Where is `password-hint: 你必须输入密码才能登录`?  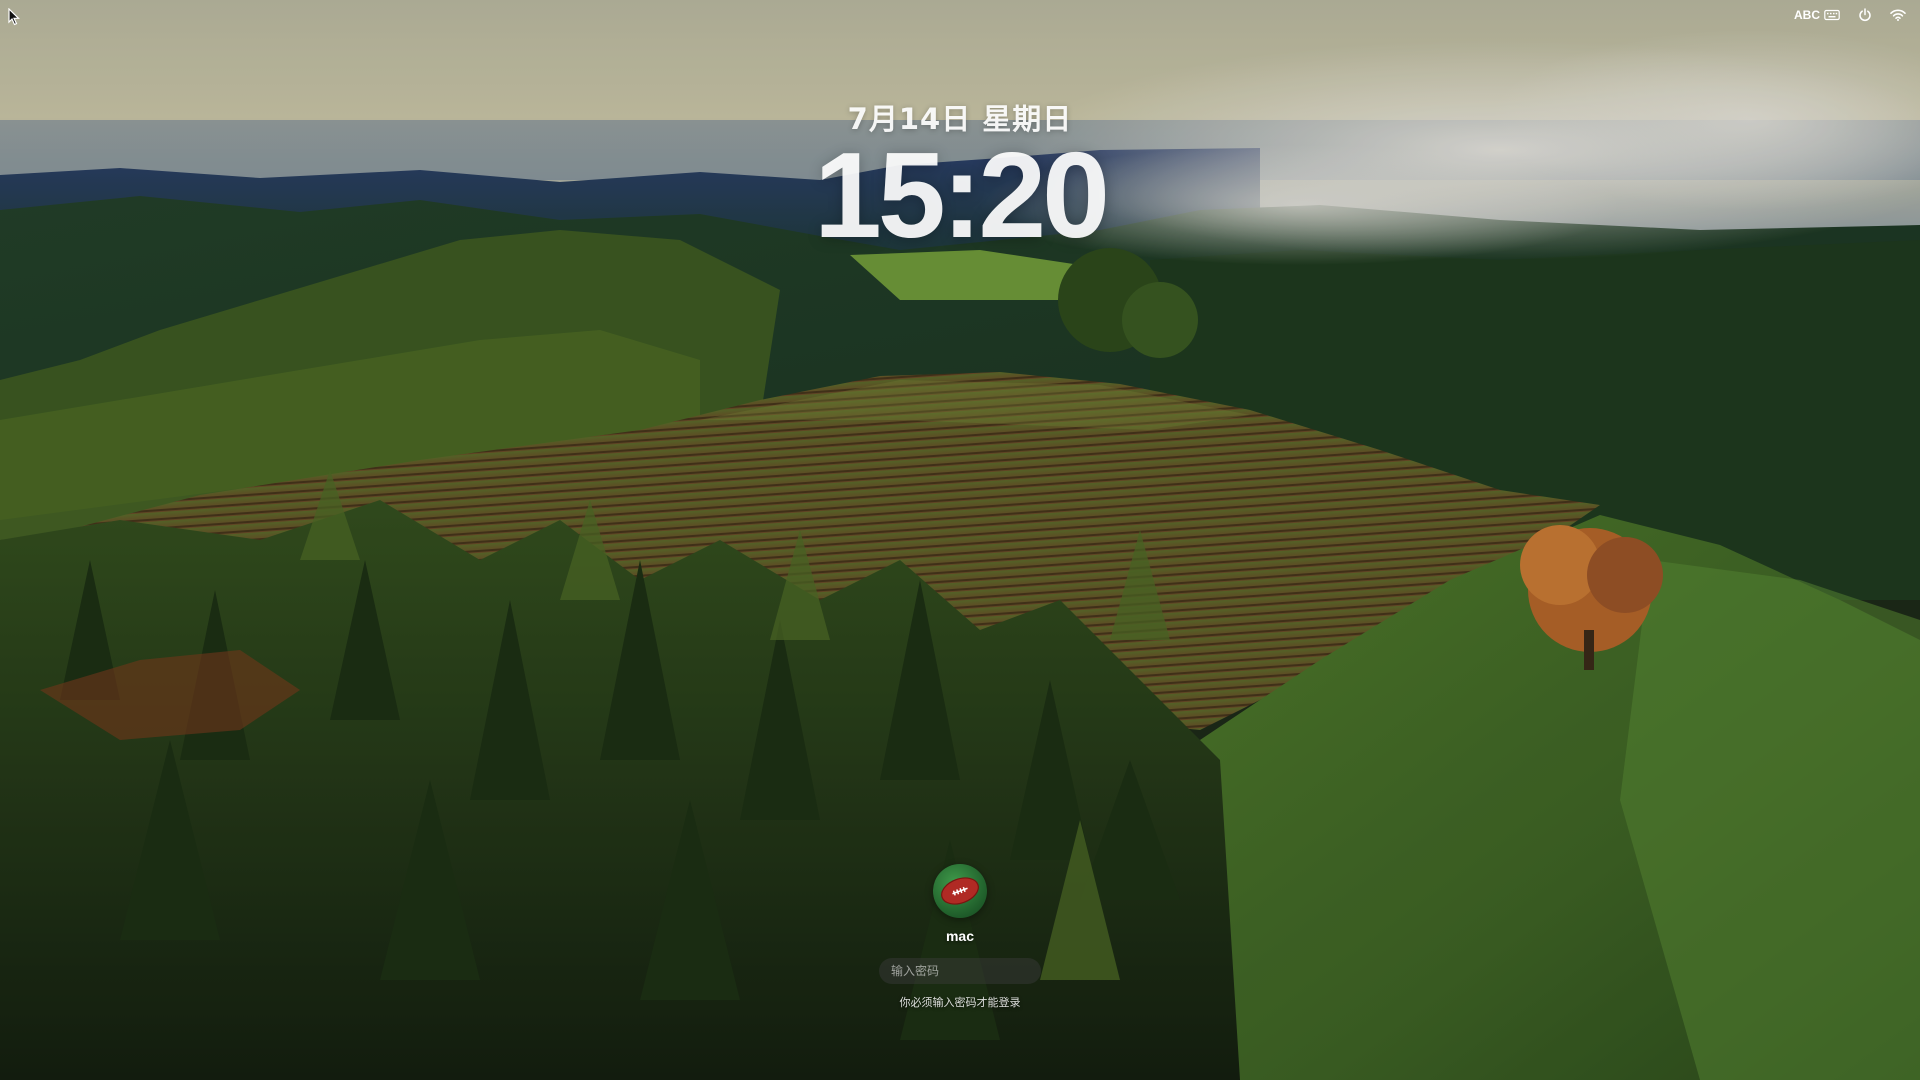 password-hint: 你必须输入密码才能登录 is located at coordinates (960, 1002).